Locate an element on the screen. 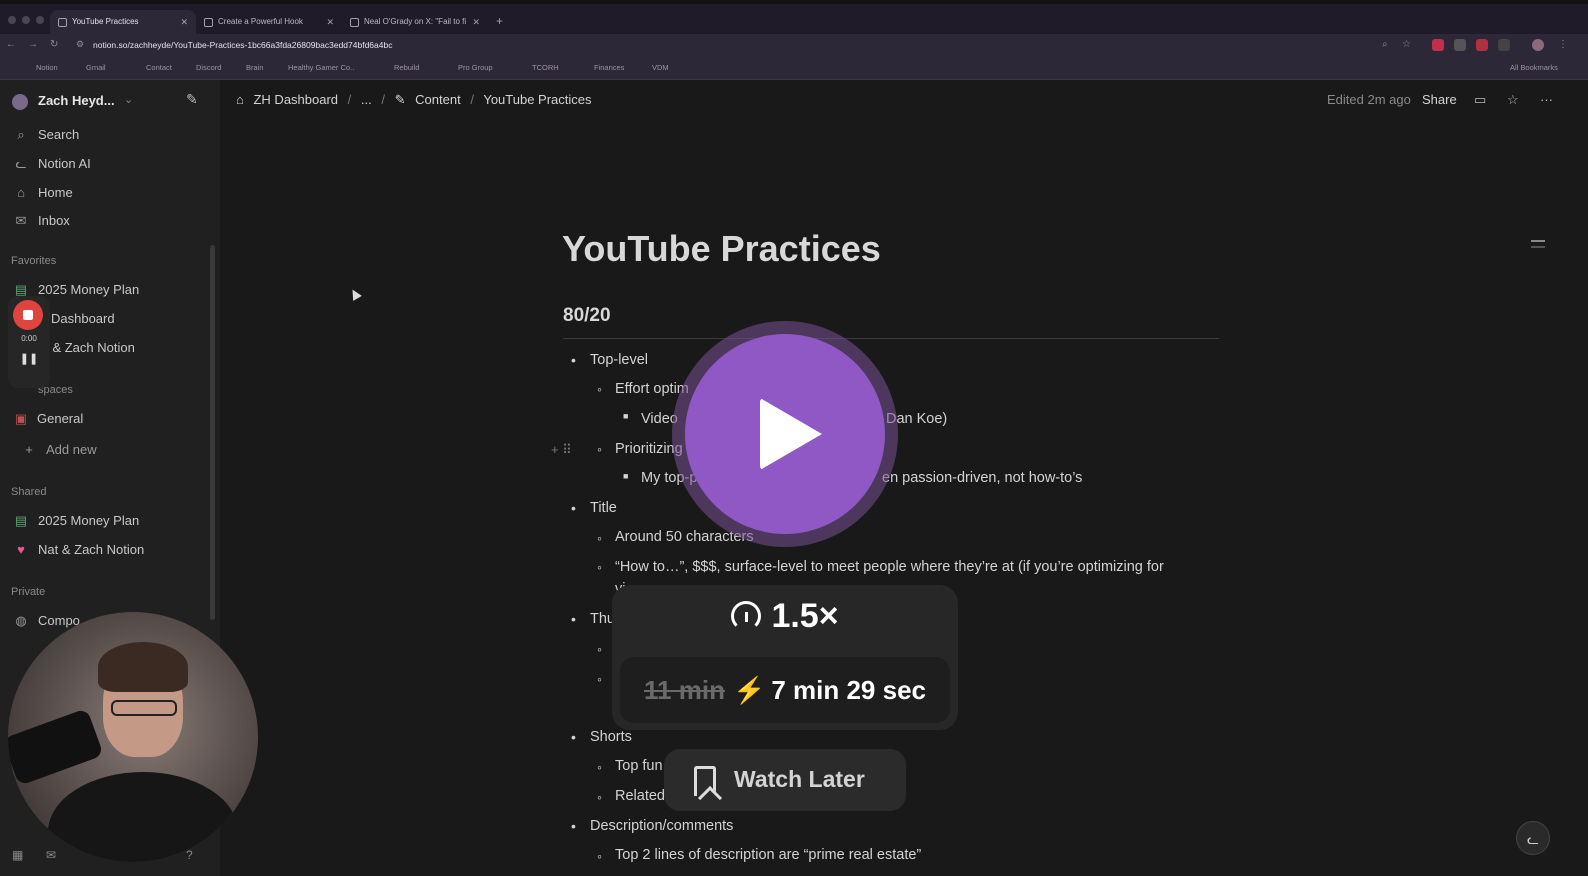  list-item: Description/comments is located at coordinates (661, 826).